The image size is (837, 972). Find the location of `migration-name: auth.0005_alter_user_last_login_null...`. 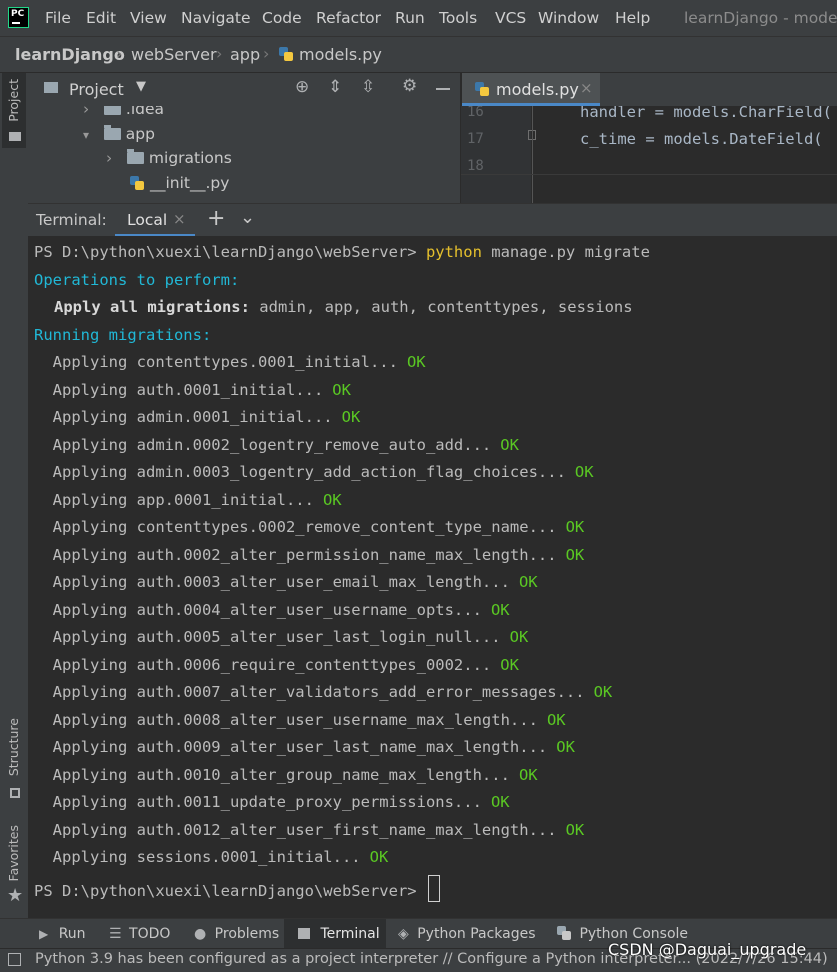

migration-name: auth.0005_alter_user_last_login_null... is located at coordinates (318, 637).